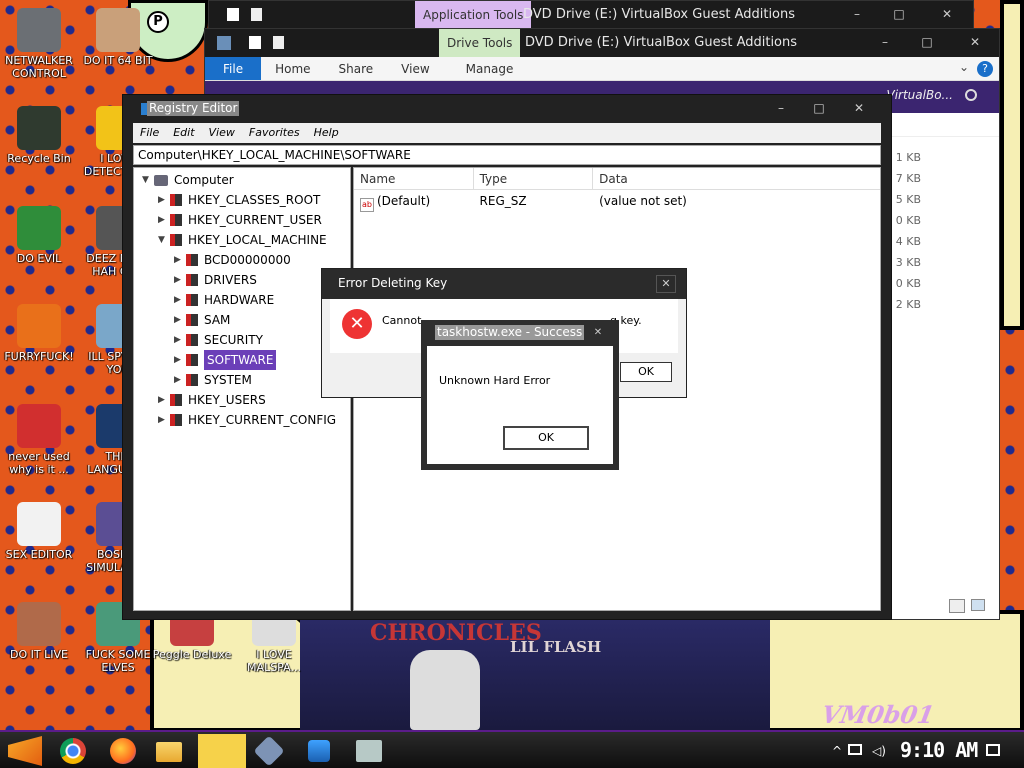 The width and height of the screenshot is (1024, 768). I want to click on volume-icon: ◁), so click(879, 751).